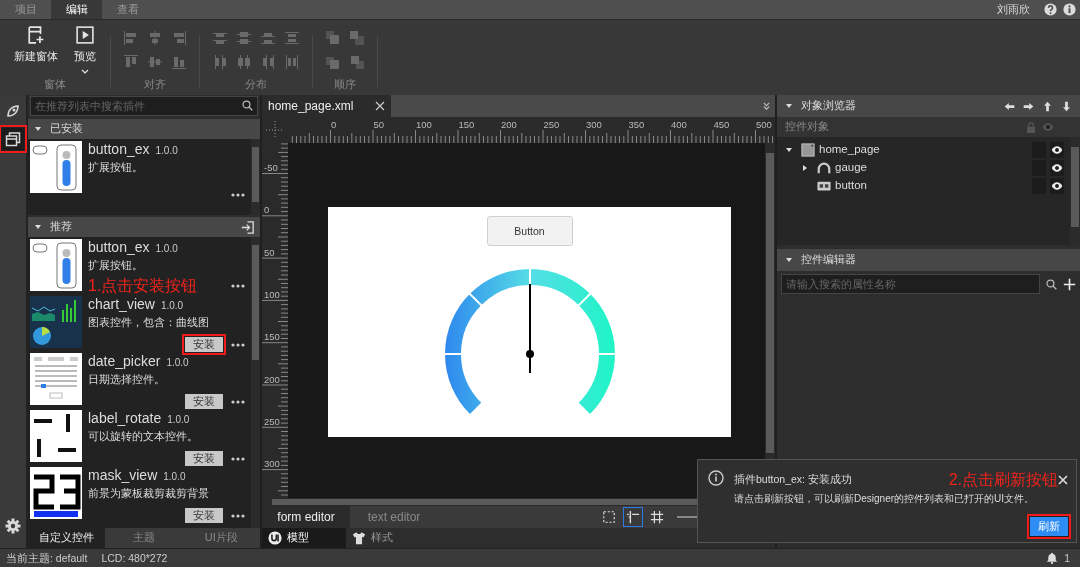 The height and width of the screenshot is (567, 1080). Describe the element at coordinates (271, 167) in the screenshot. I see `ruler-label: -50` at that location.